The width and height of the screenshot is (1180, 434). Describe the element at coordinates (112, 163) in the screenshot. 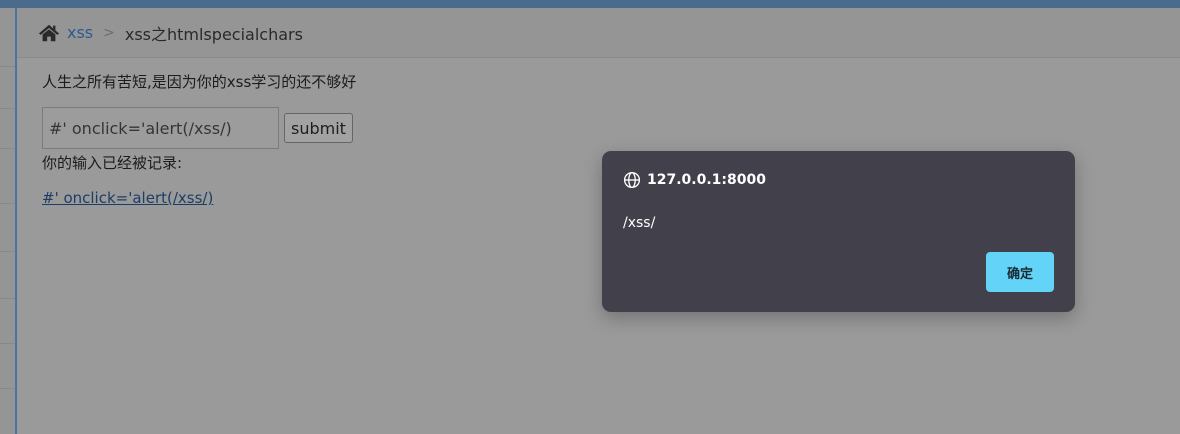

I see `recorded-label: 你的输入已经被记录:` at that location.